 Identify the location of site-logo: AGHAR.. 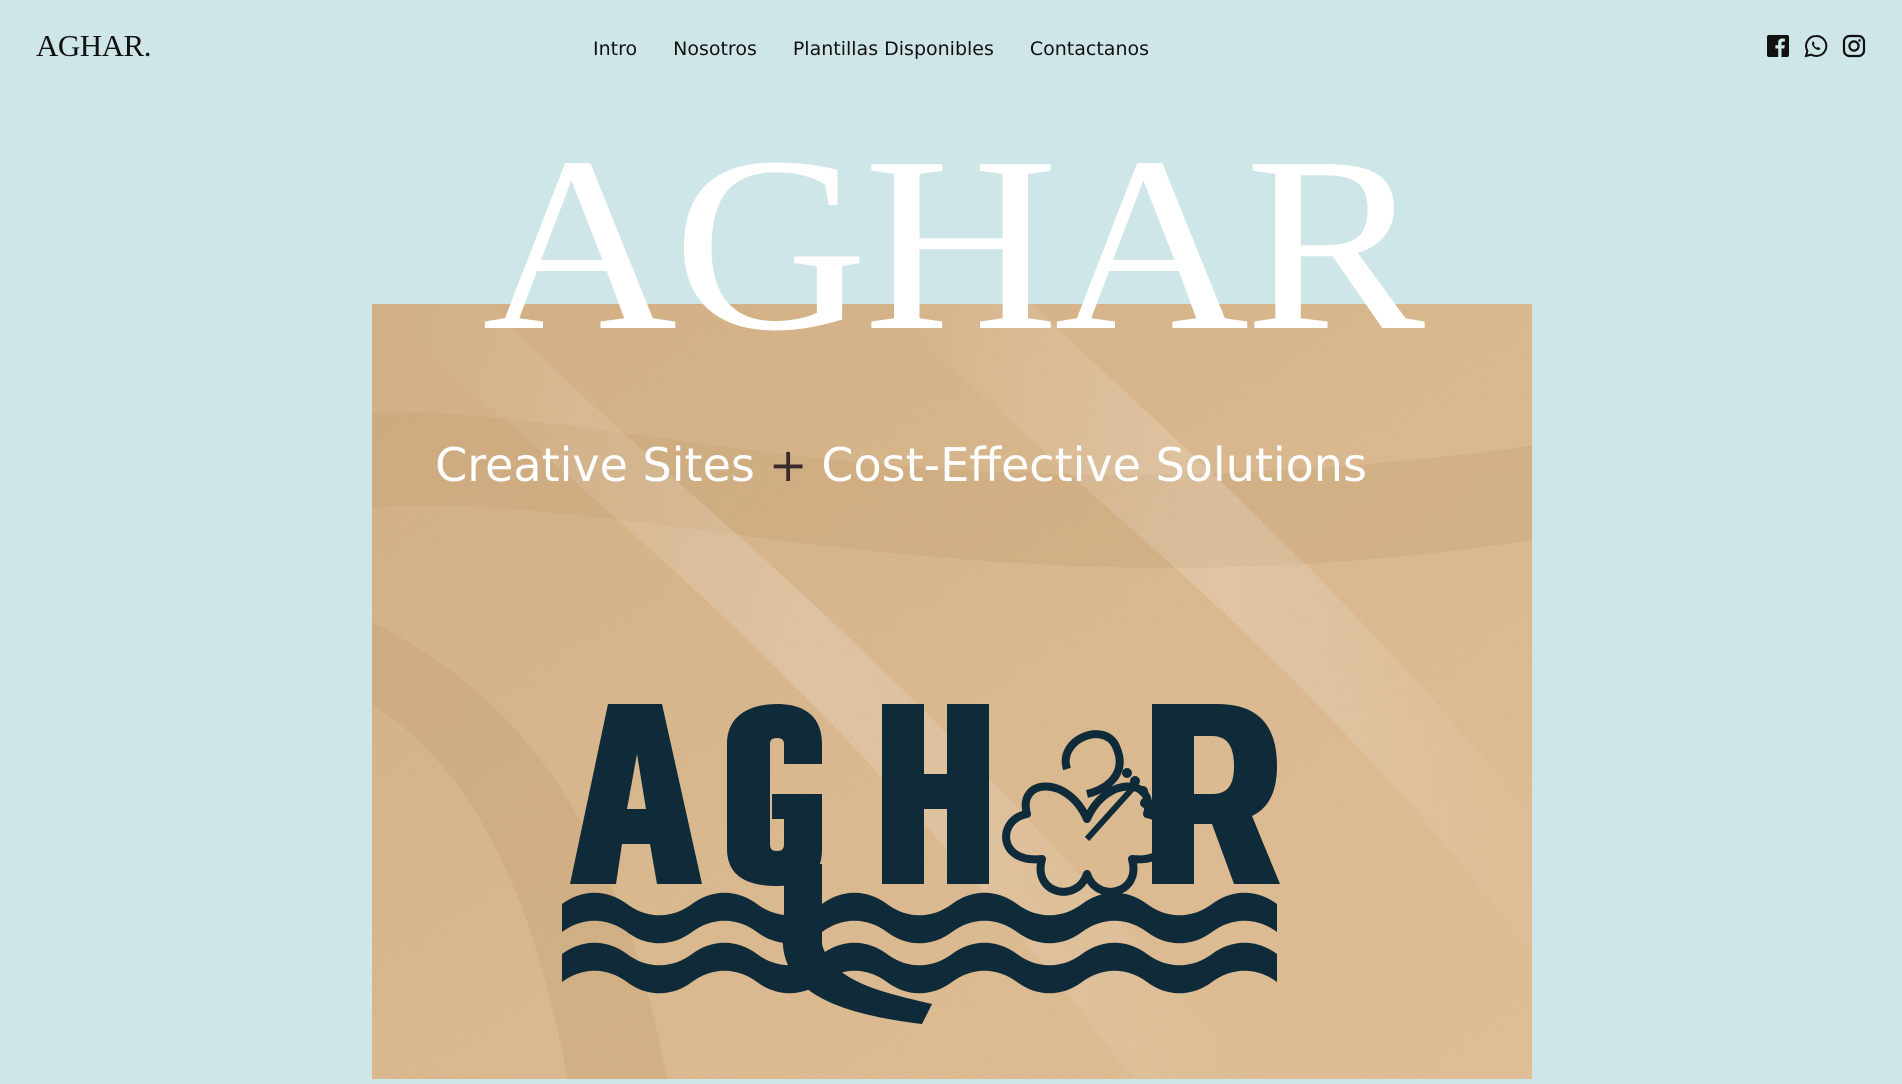
(93, 46).